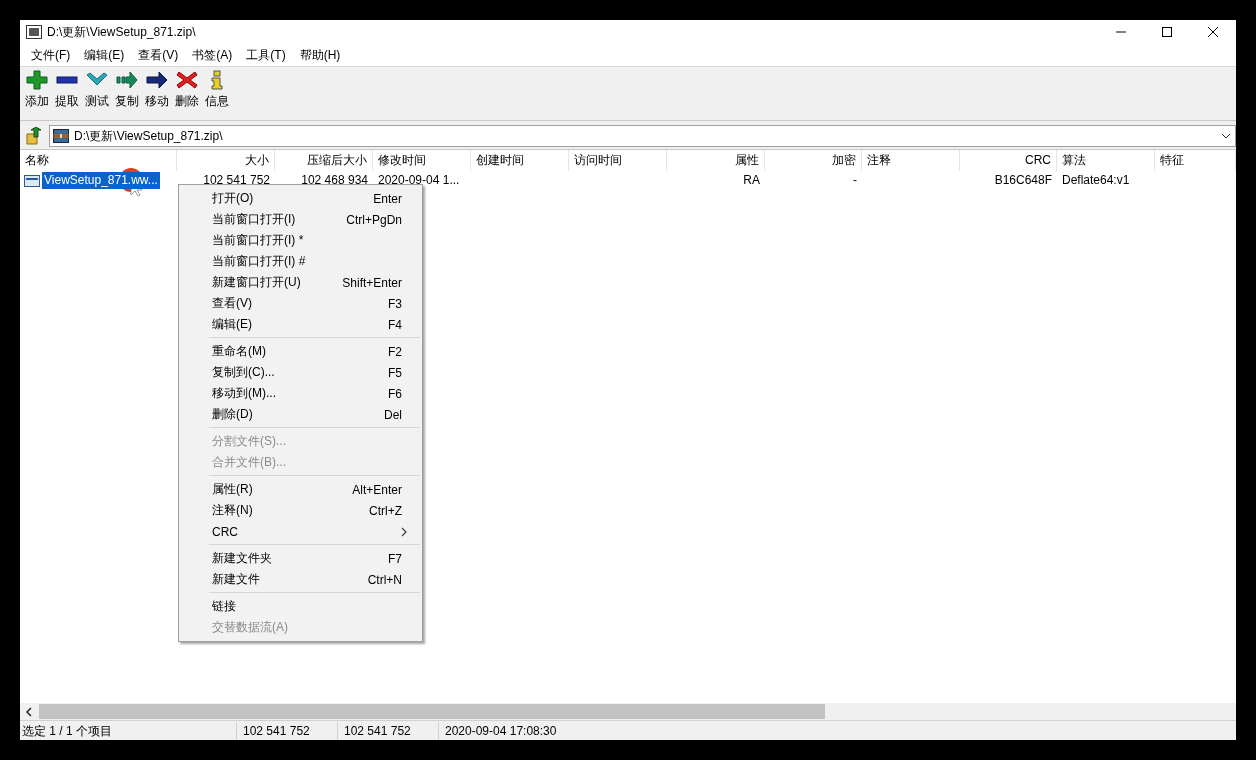 The image size is (1256, 760). Describe the element at coordinates (300, 393) in the screenshot. I see `menu-item: 移动到(M)... F6` at that location.